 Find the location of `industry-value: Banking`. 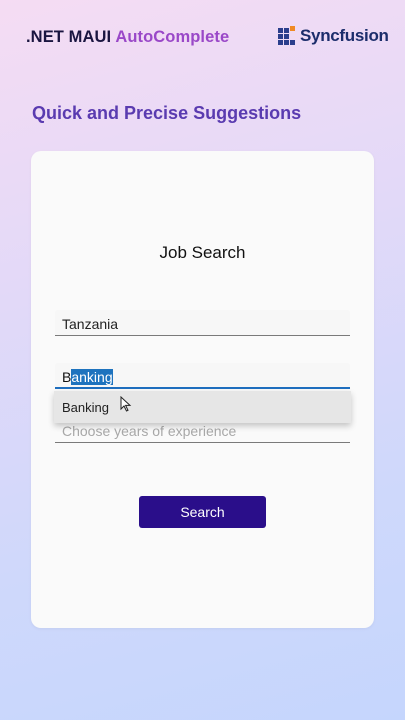

industry-value: Banking is located at coordinates (87, 377).